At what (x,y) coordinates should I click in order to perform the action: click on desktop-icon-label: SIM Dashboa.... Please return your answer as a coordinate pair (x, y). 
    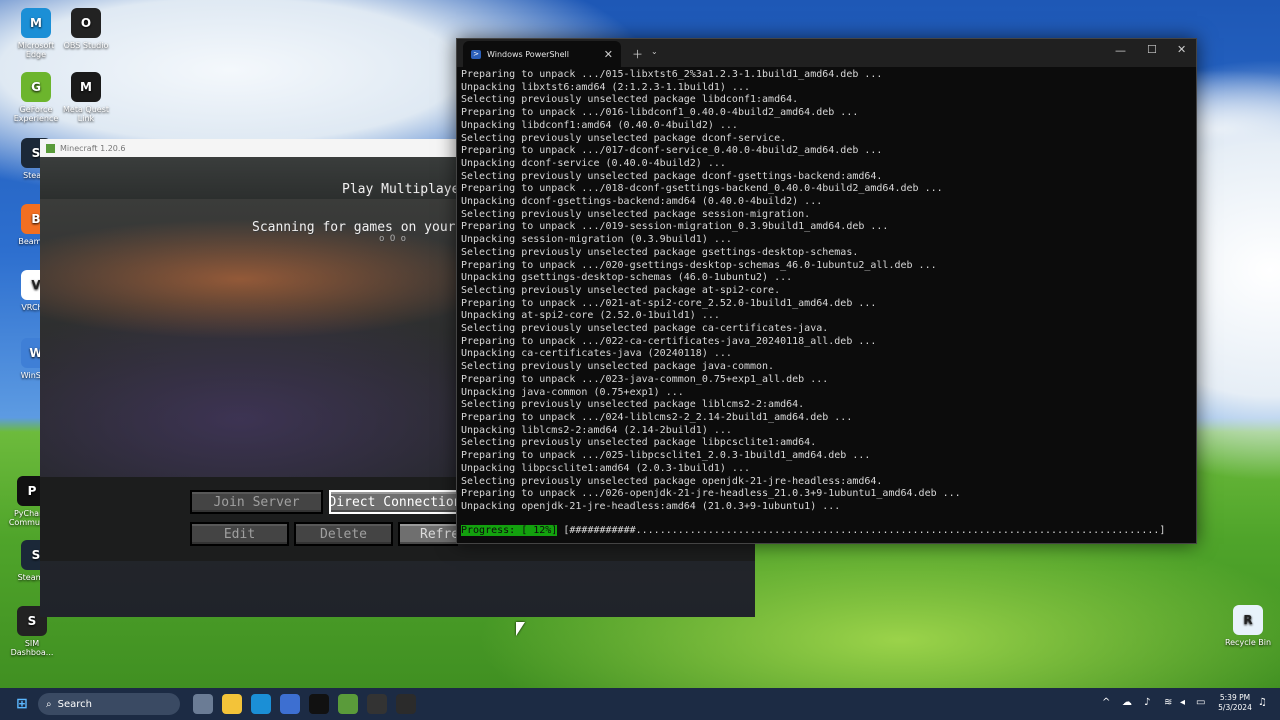
    Looking at the image, I should click on (32, 648).